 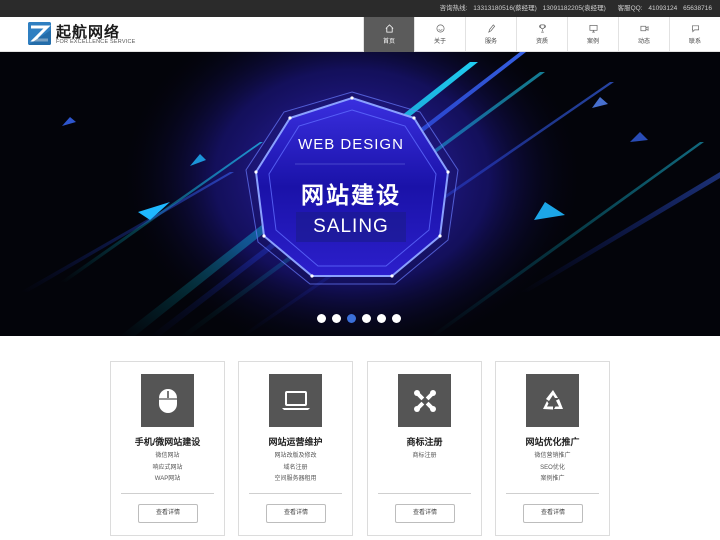 I want to click on qq-label: 客服QQ:, so click(x=630, y=8).